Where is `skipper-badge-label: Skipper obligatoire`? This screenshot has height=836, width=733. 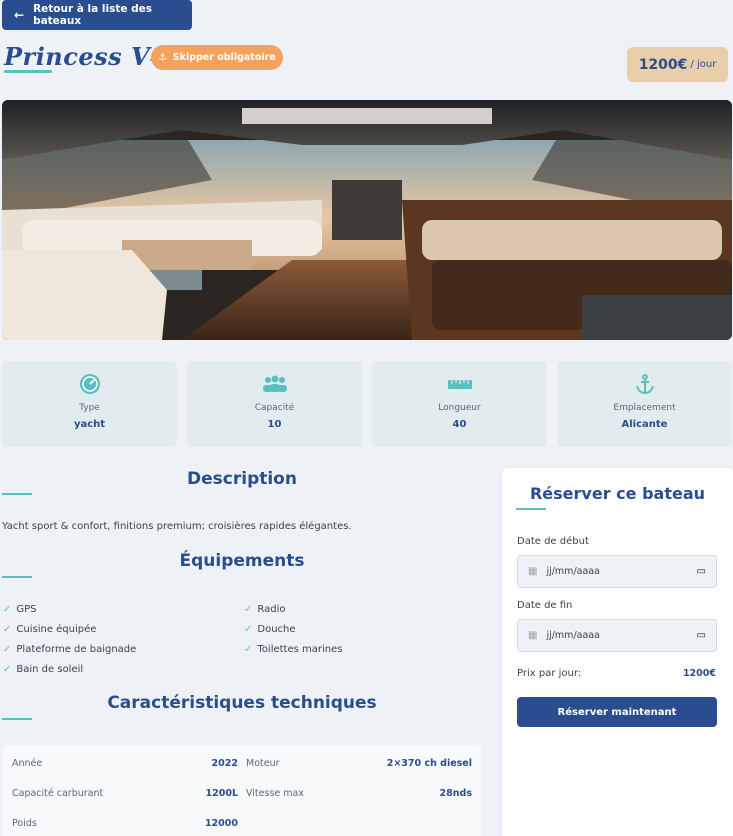 skipper-badge-label: Skipper obligatoire is located at coordinates (224, 57).